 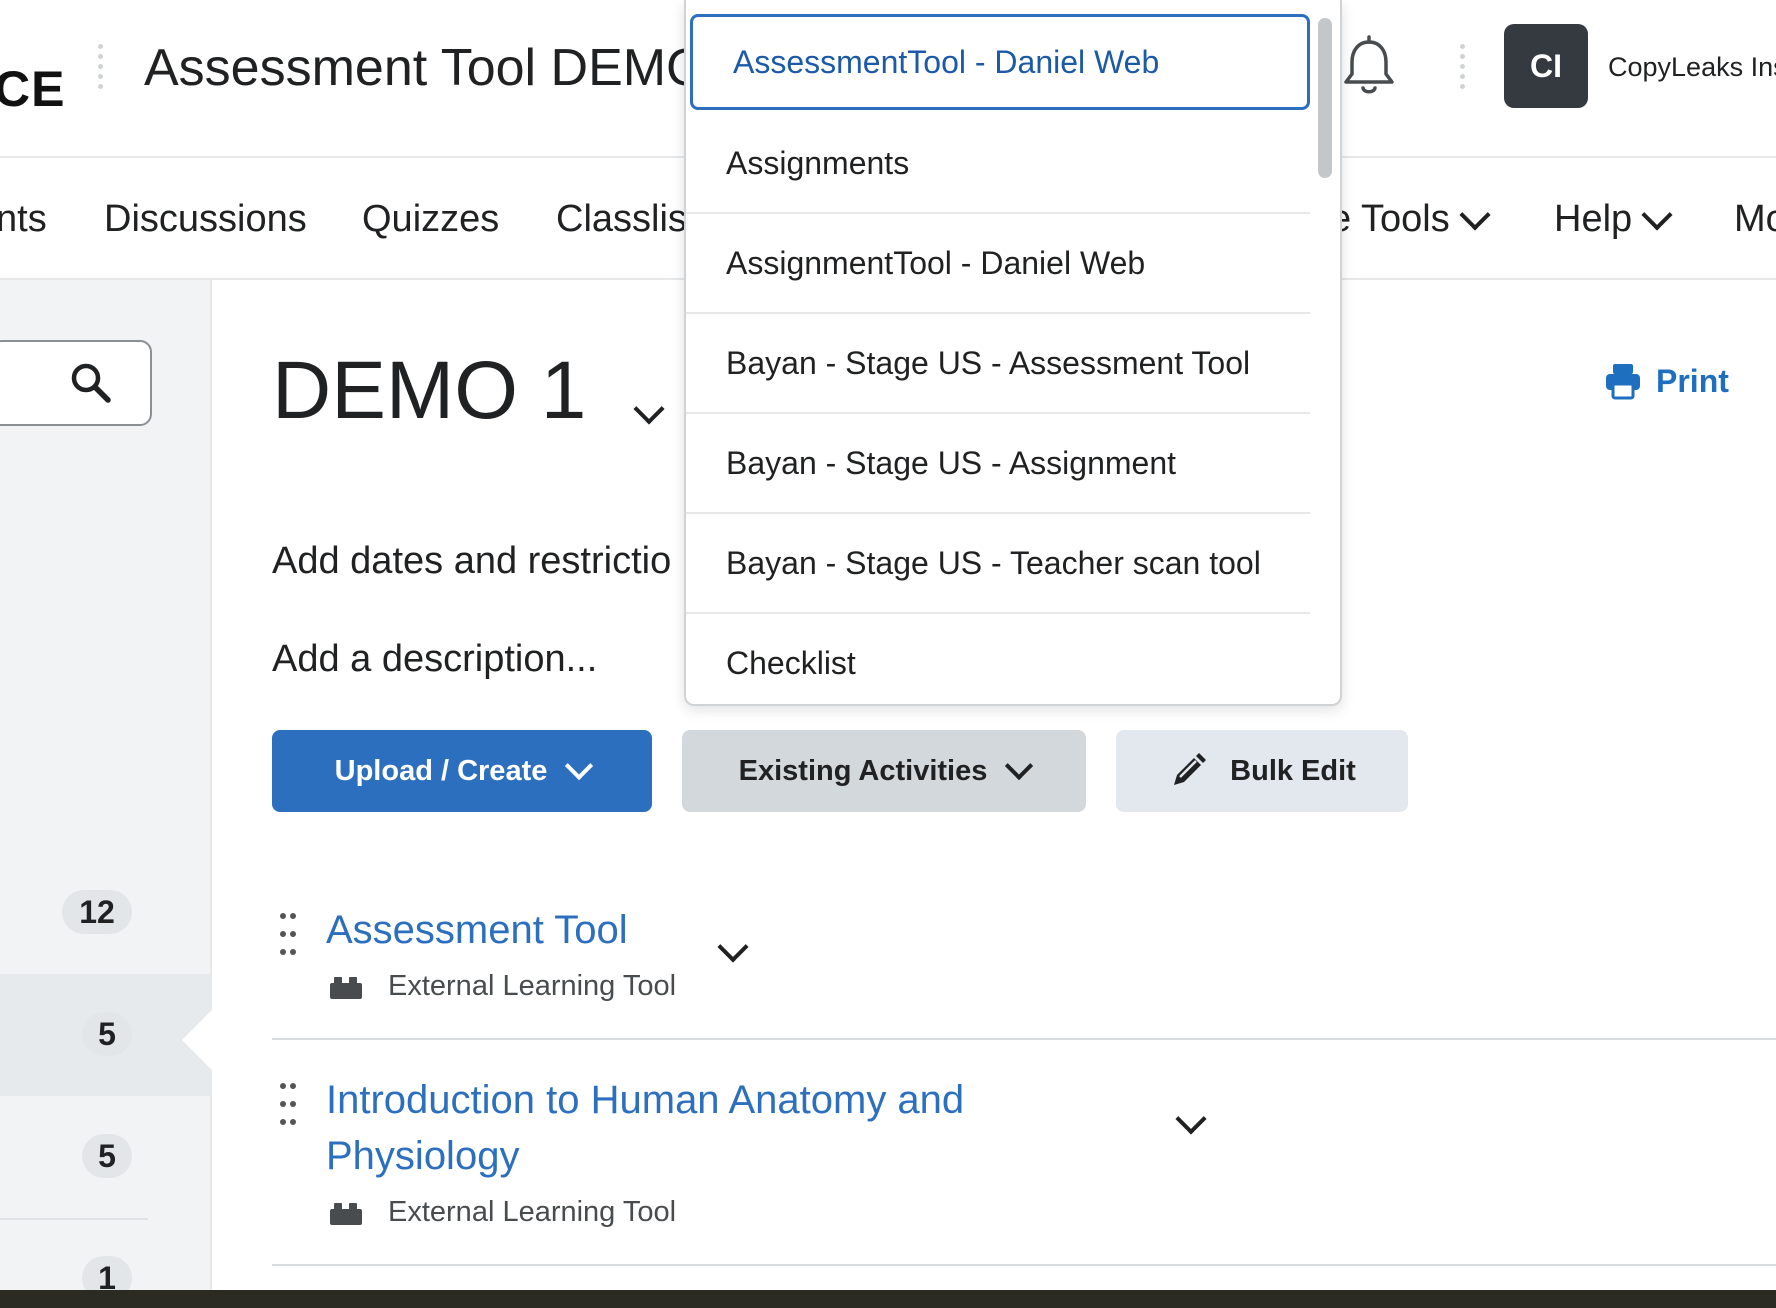 I want to click on dropdown-option: Bayan - Stage US - Assessment Tool, so click(x=998, y=364).